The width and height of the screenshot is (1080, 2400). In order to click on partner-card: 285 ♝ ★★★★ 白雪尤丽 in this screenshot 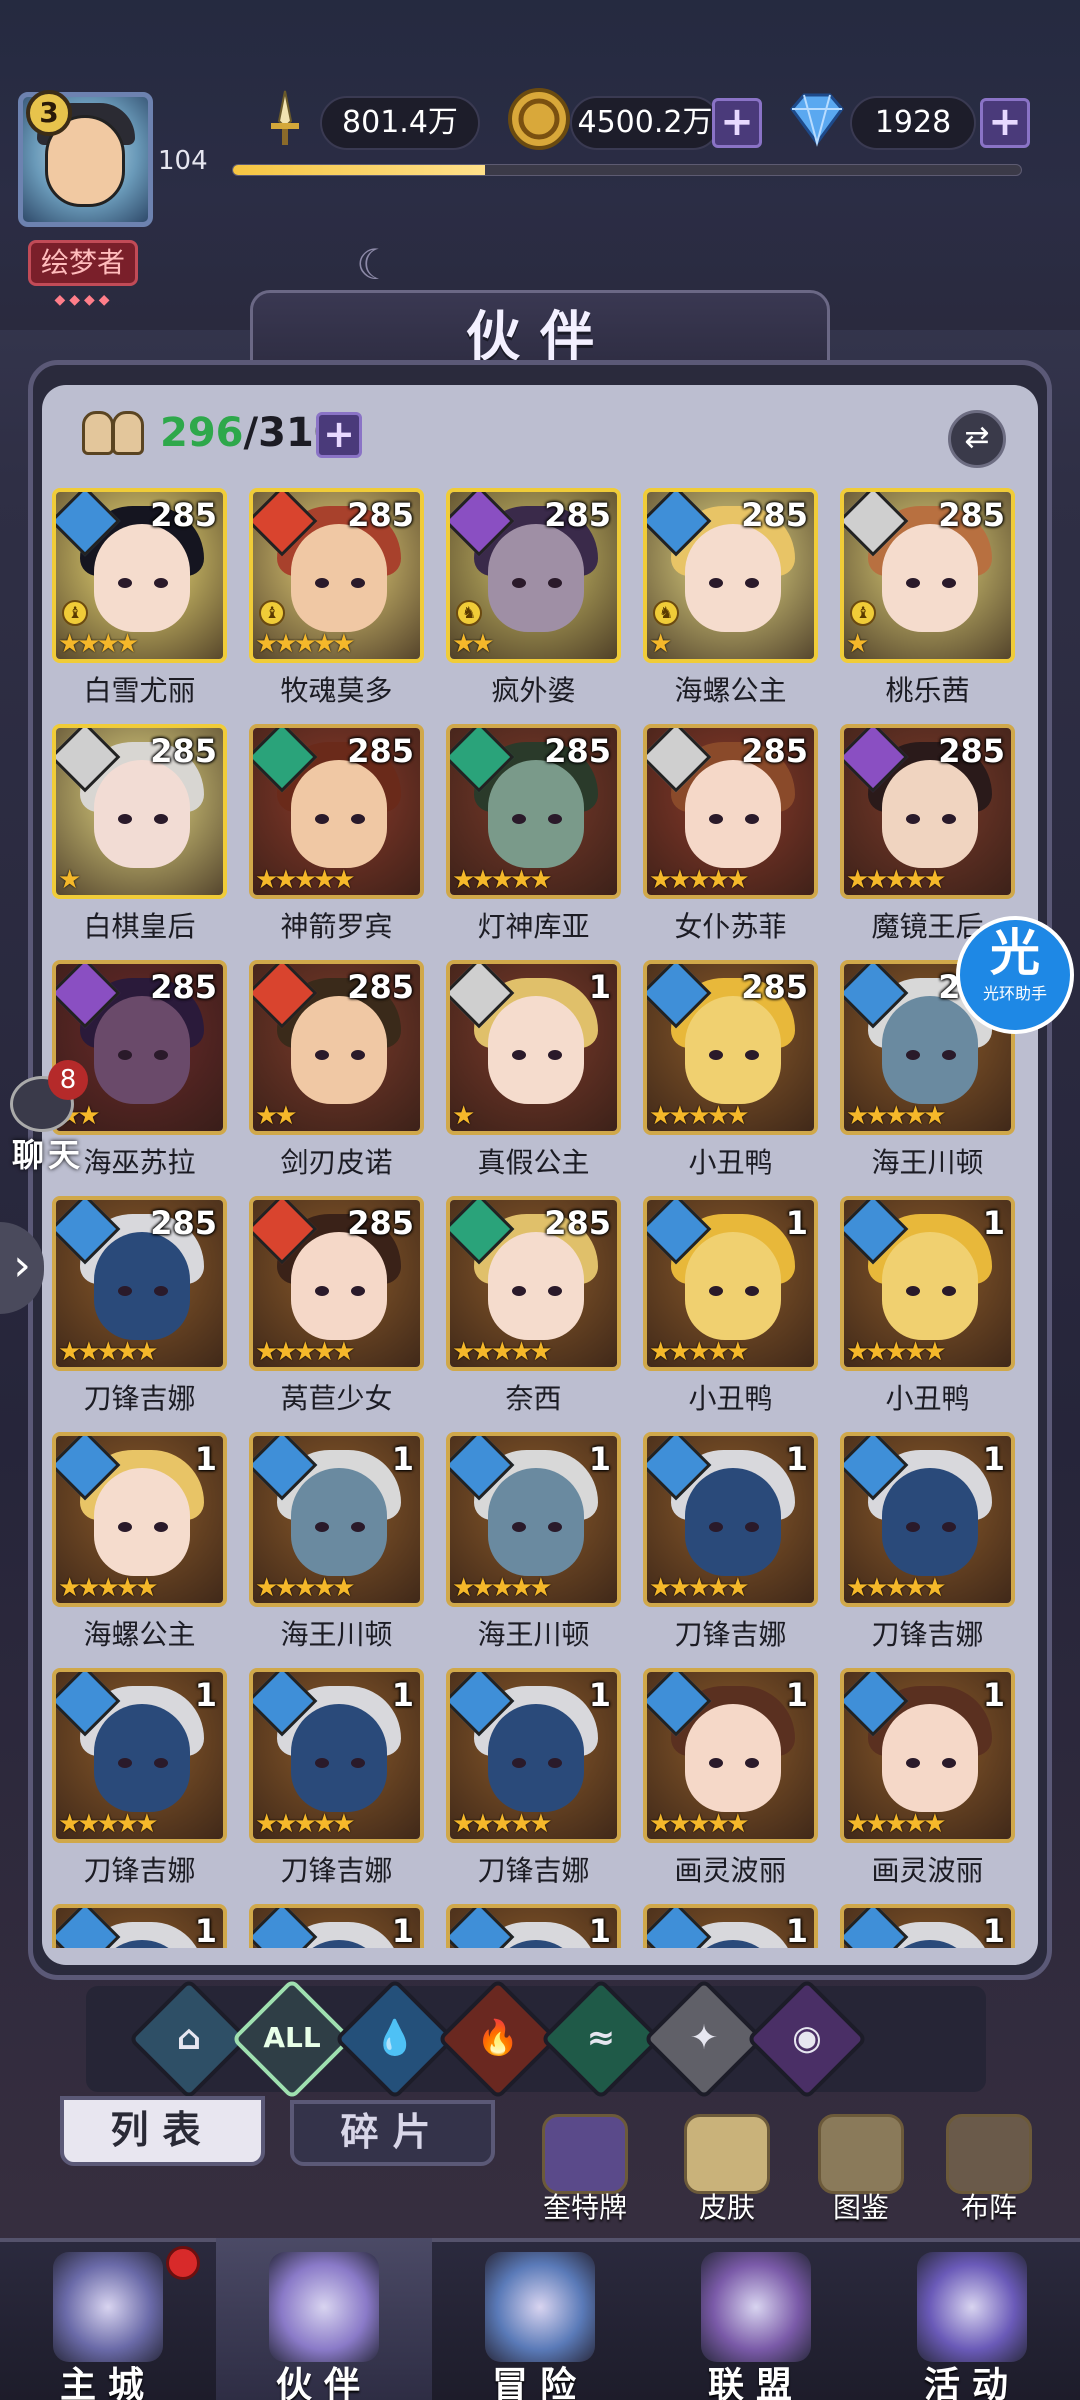, I will do `click(139, 598)`.